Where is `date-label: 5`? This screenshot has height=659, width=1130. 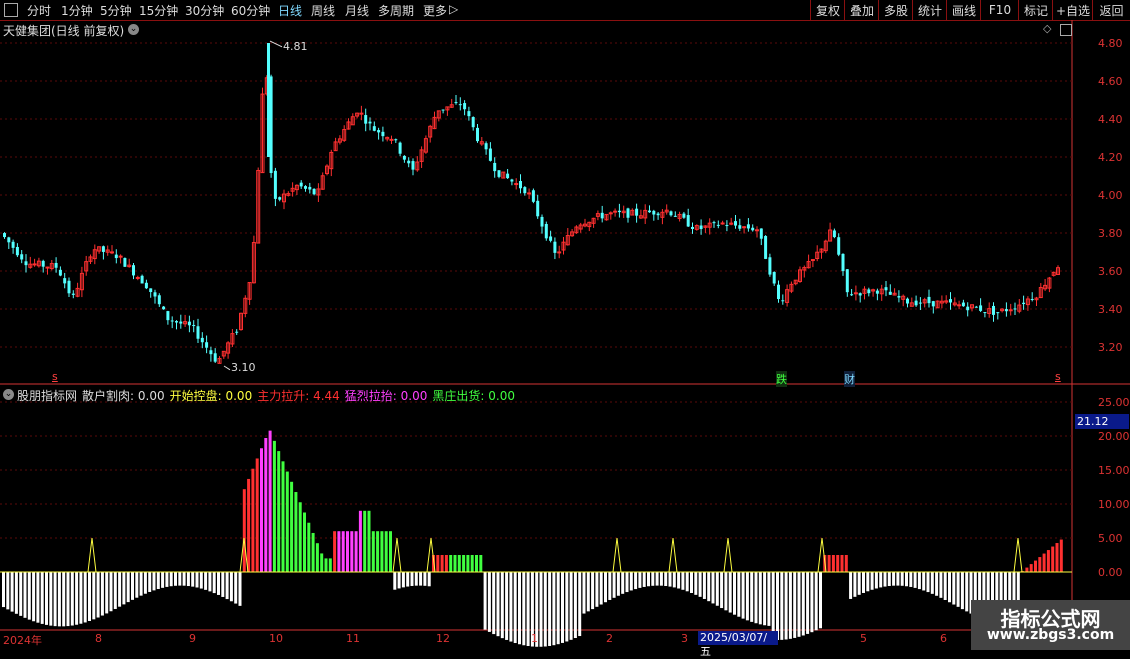 date-label: 5 is located at coordinates (863, 638).